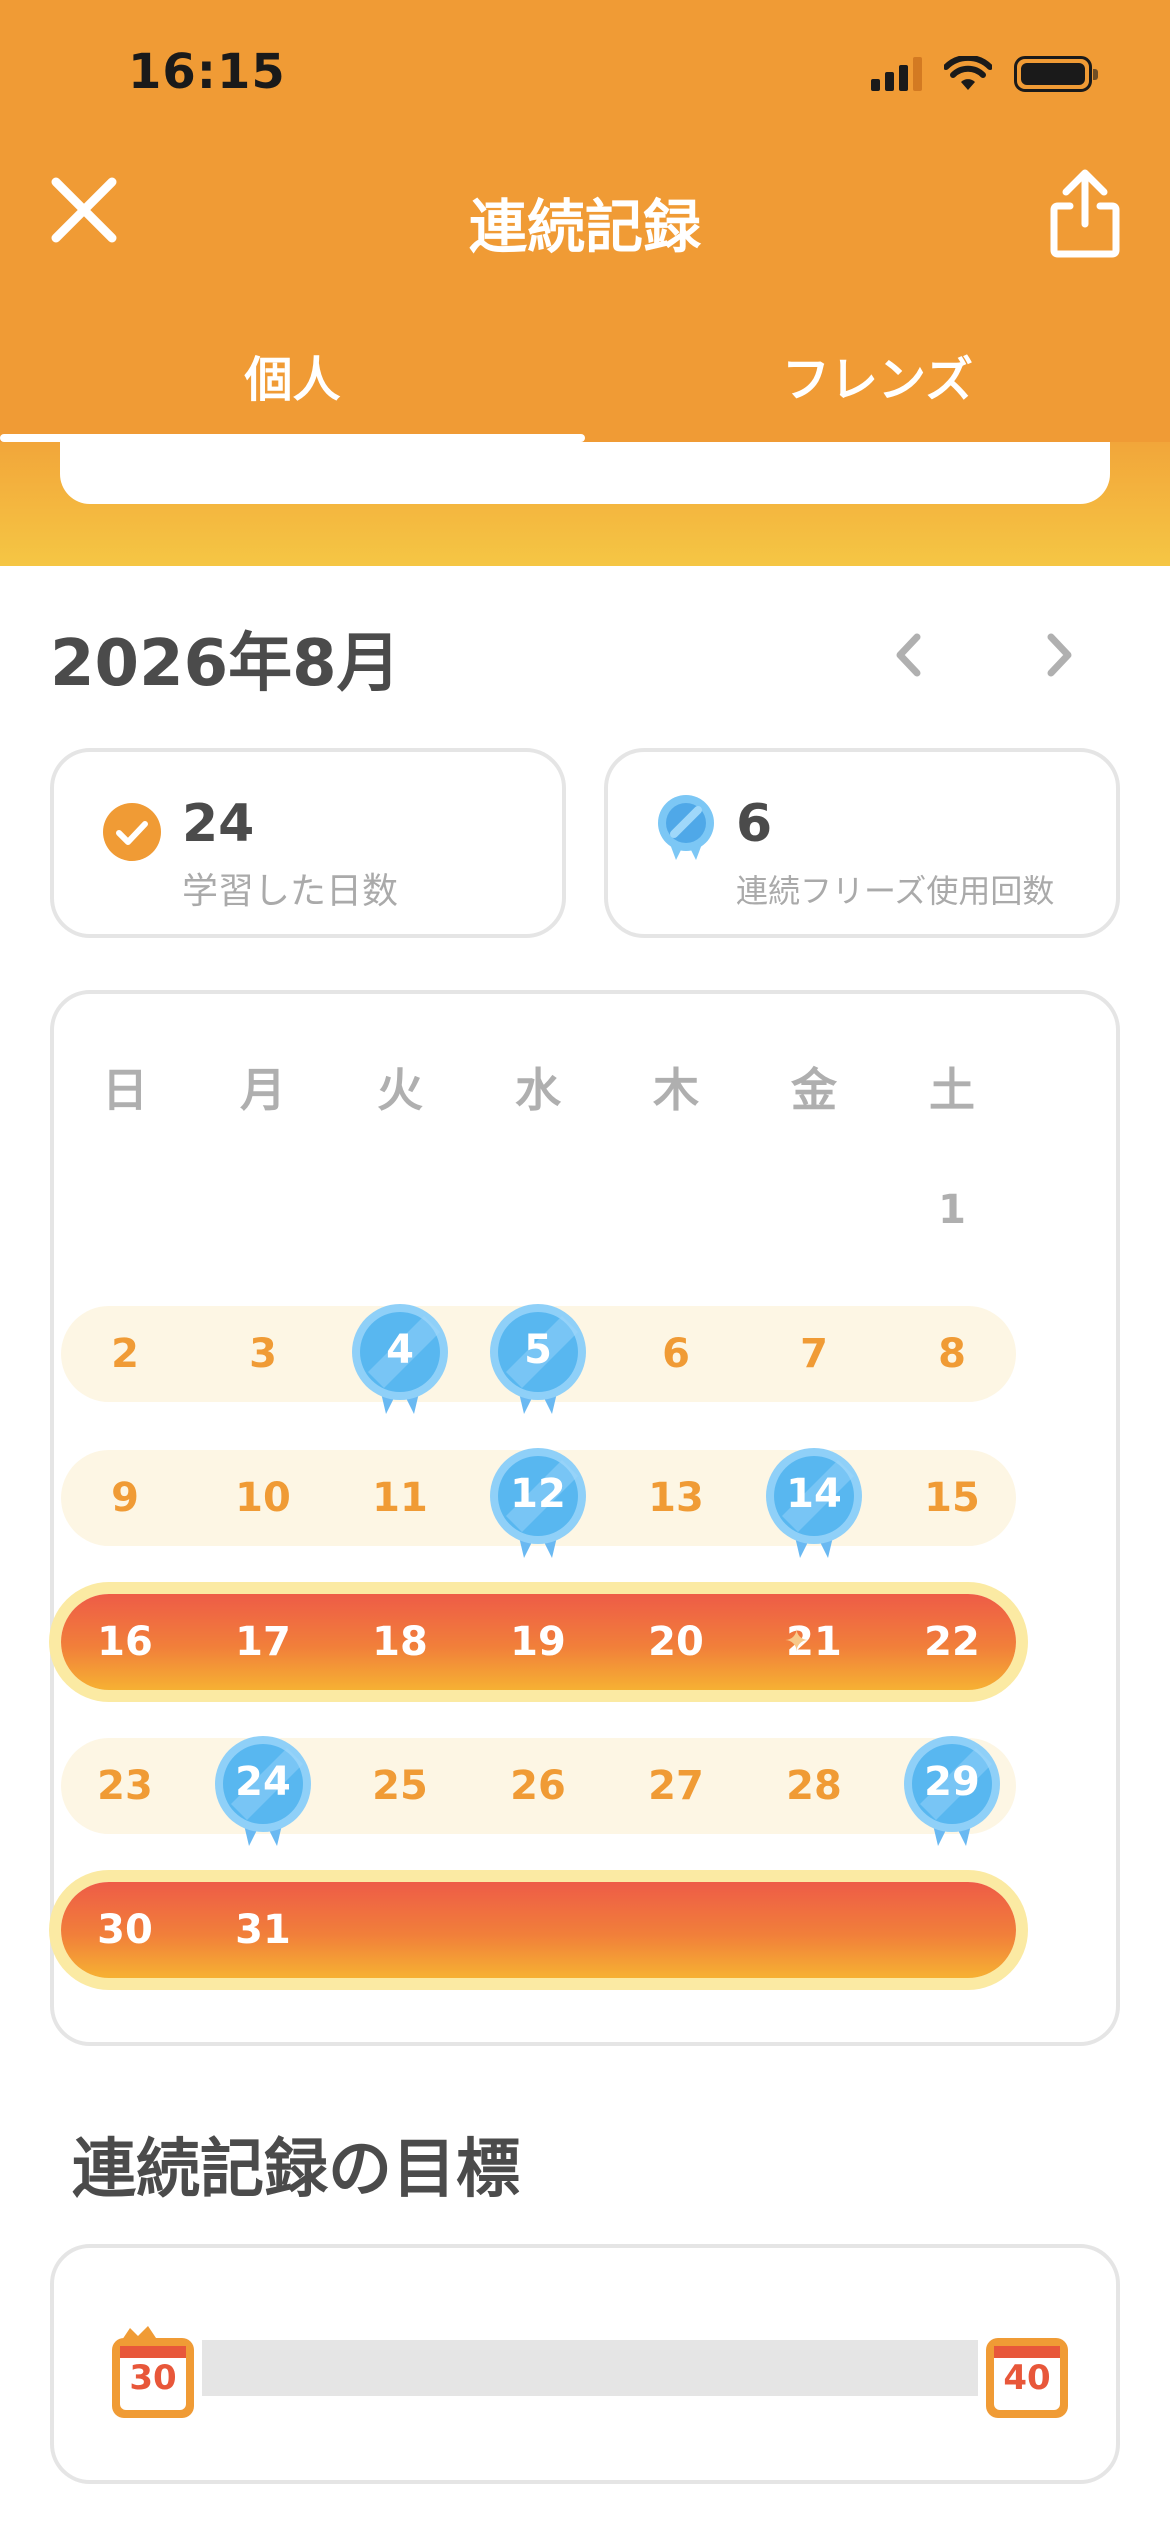 This screenshot has width=1170, height=2532. I want to click on battery-icon, so click(1056, 74).